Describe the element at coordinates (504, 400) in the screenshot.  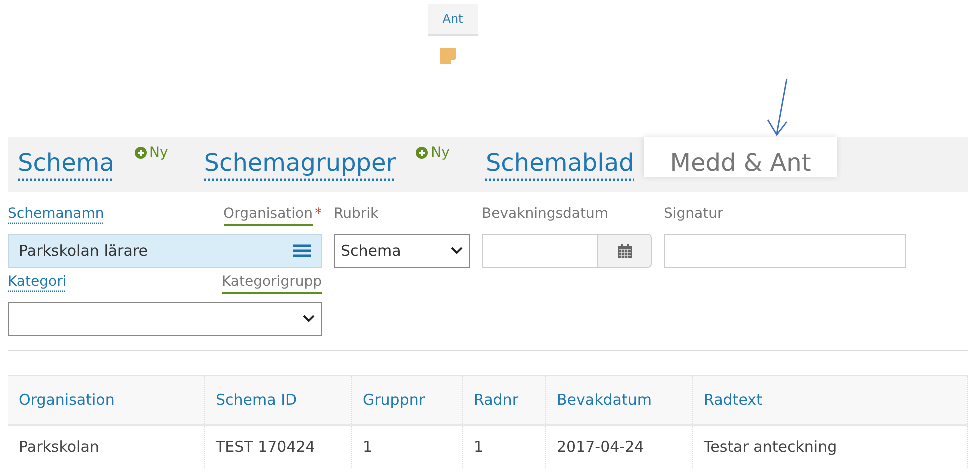
I see `column-header: Radnr` at that location.